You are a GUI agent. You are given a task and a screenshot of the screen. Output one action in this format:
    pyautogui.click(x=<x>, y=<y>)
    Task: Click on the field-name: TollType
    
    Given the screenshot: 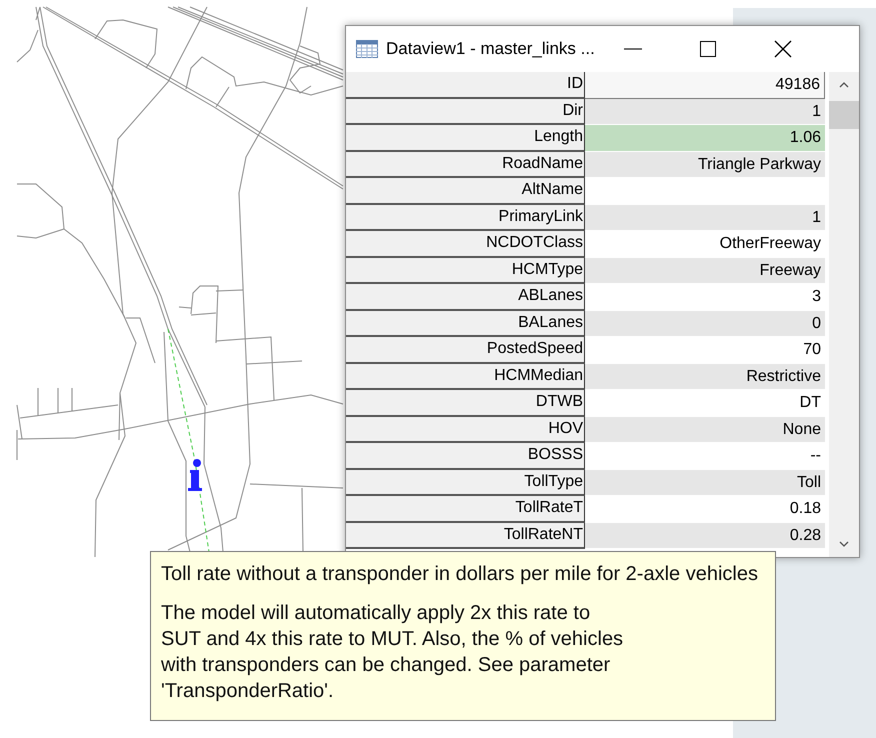 What is the action you would take?
    pyautogui.click(x=465, y=483)
    